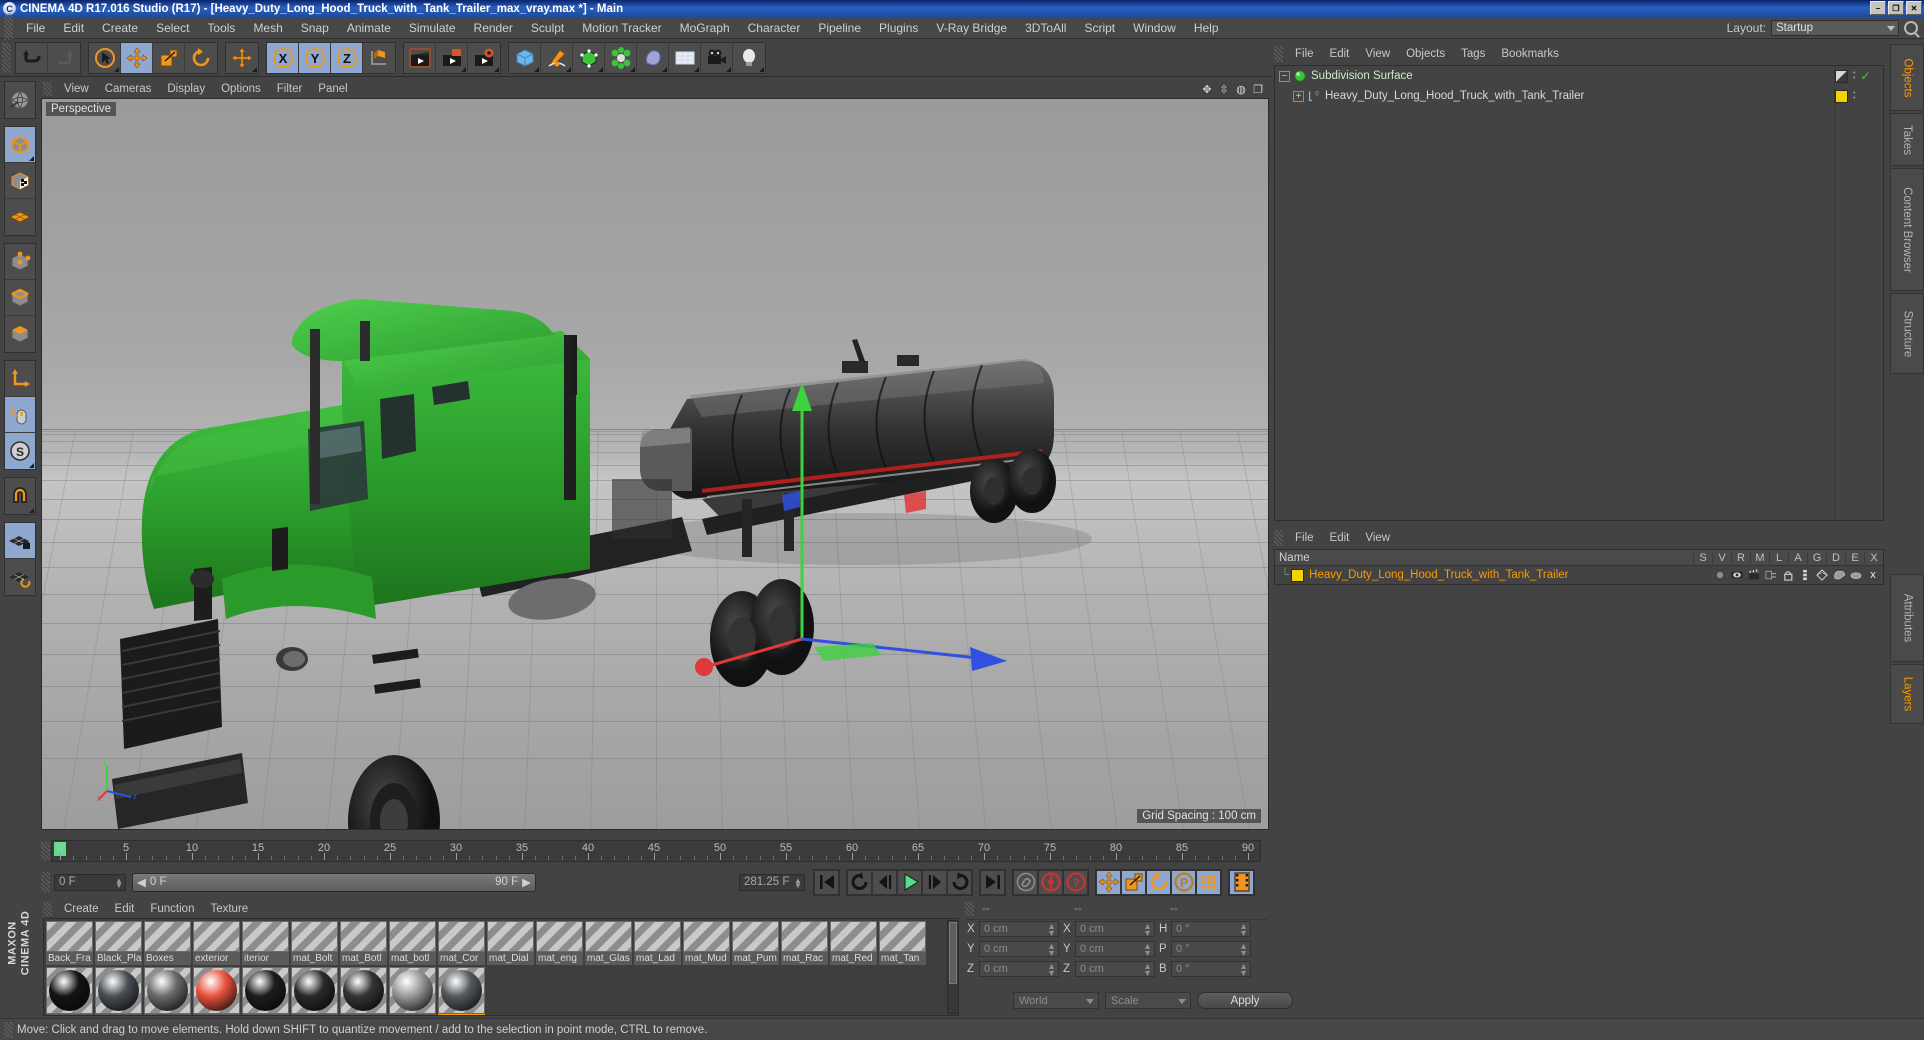 The width and height of the screenshot is (1924, 1040). What do you see at coordinates (1839, 575) in the screenshot?
I see `deformer-icon` at bounding box center [1839, 575].